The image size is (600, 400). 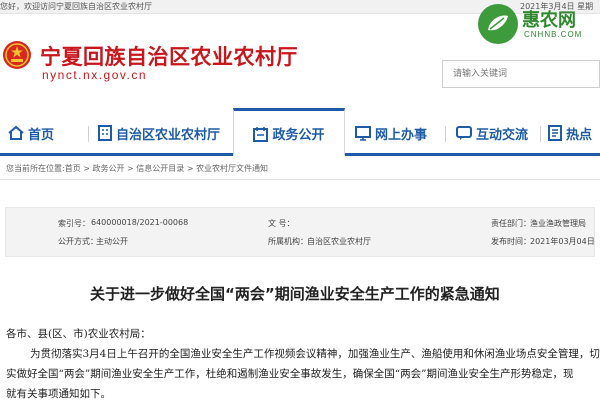 What do you see at coordinates (553, 34) in the screenshot?
I see `watermark-sub: CNHNB.COM` at bounding box center [553, 34].